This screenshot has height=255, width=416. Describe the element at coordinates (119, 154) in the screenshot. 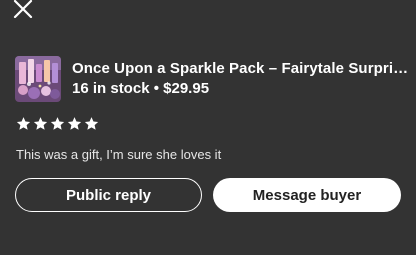

I see `review-text: This was a gift, I’m sure she loves it` at that location.